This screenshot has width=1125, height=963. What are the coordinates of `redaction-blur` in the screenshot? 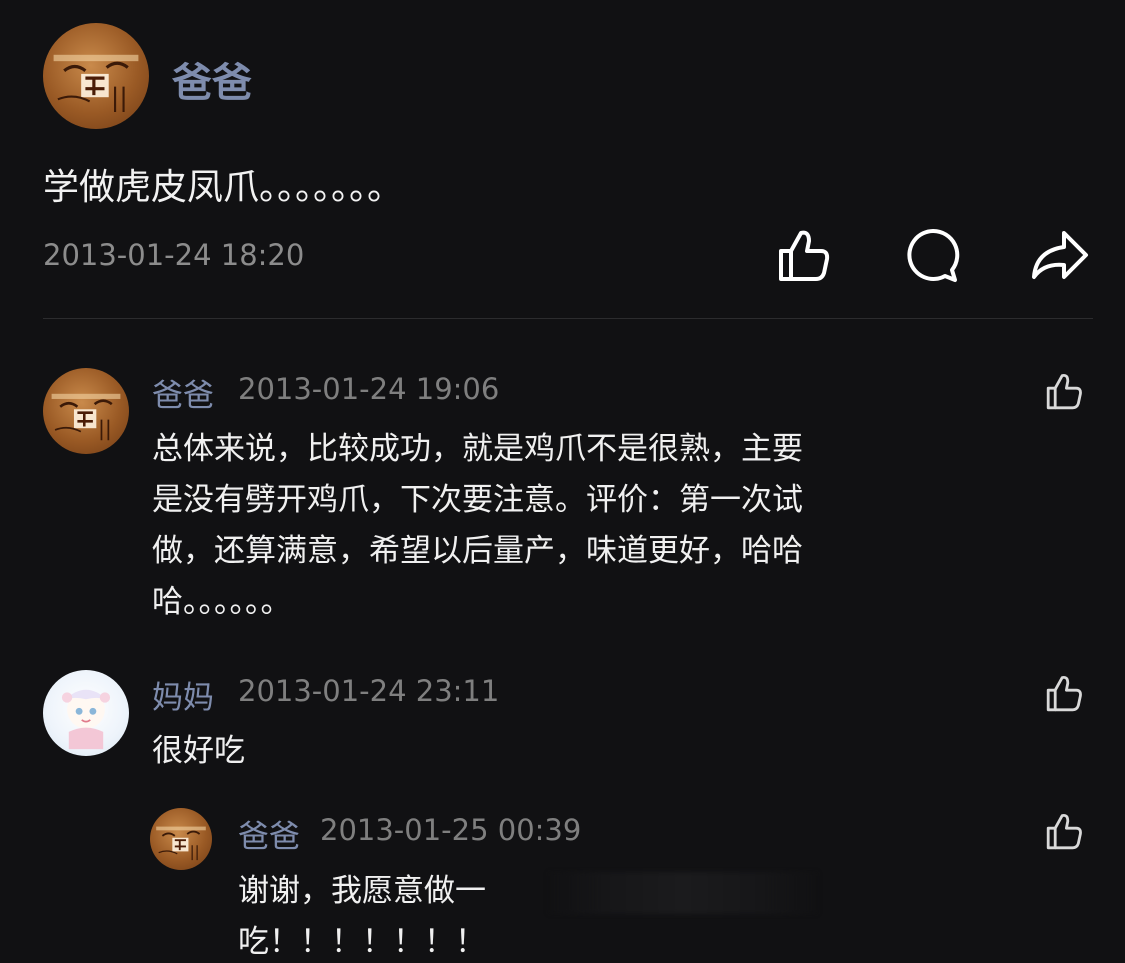 It's located at (683, 893).